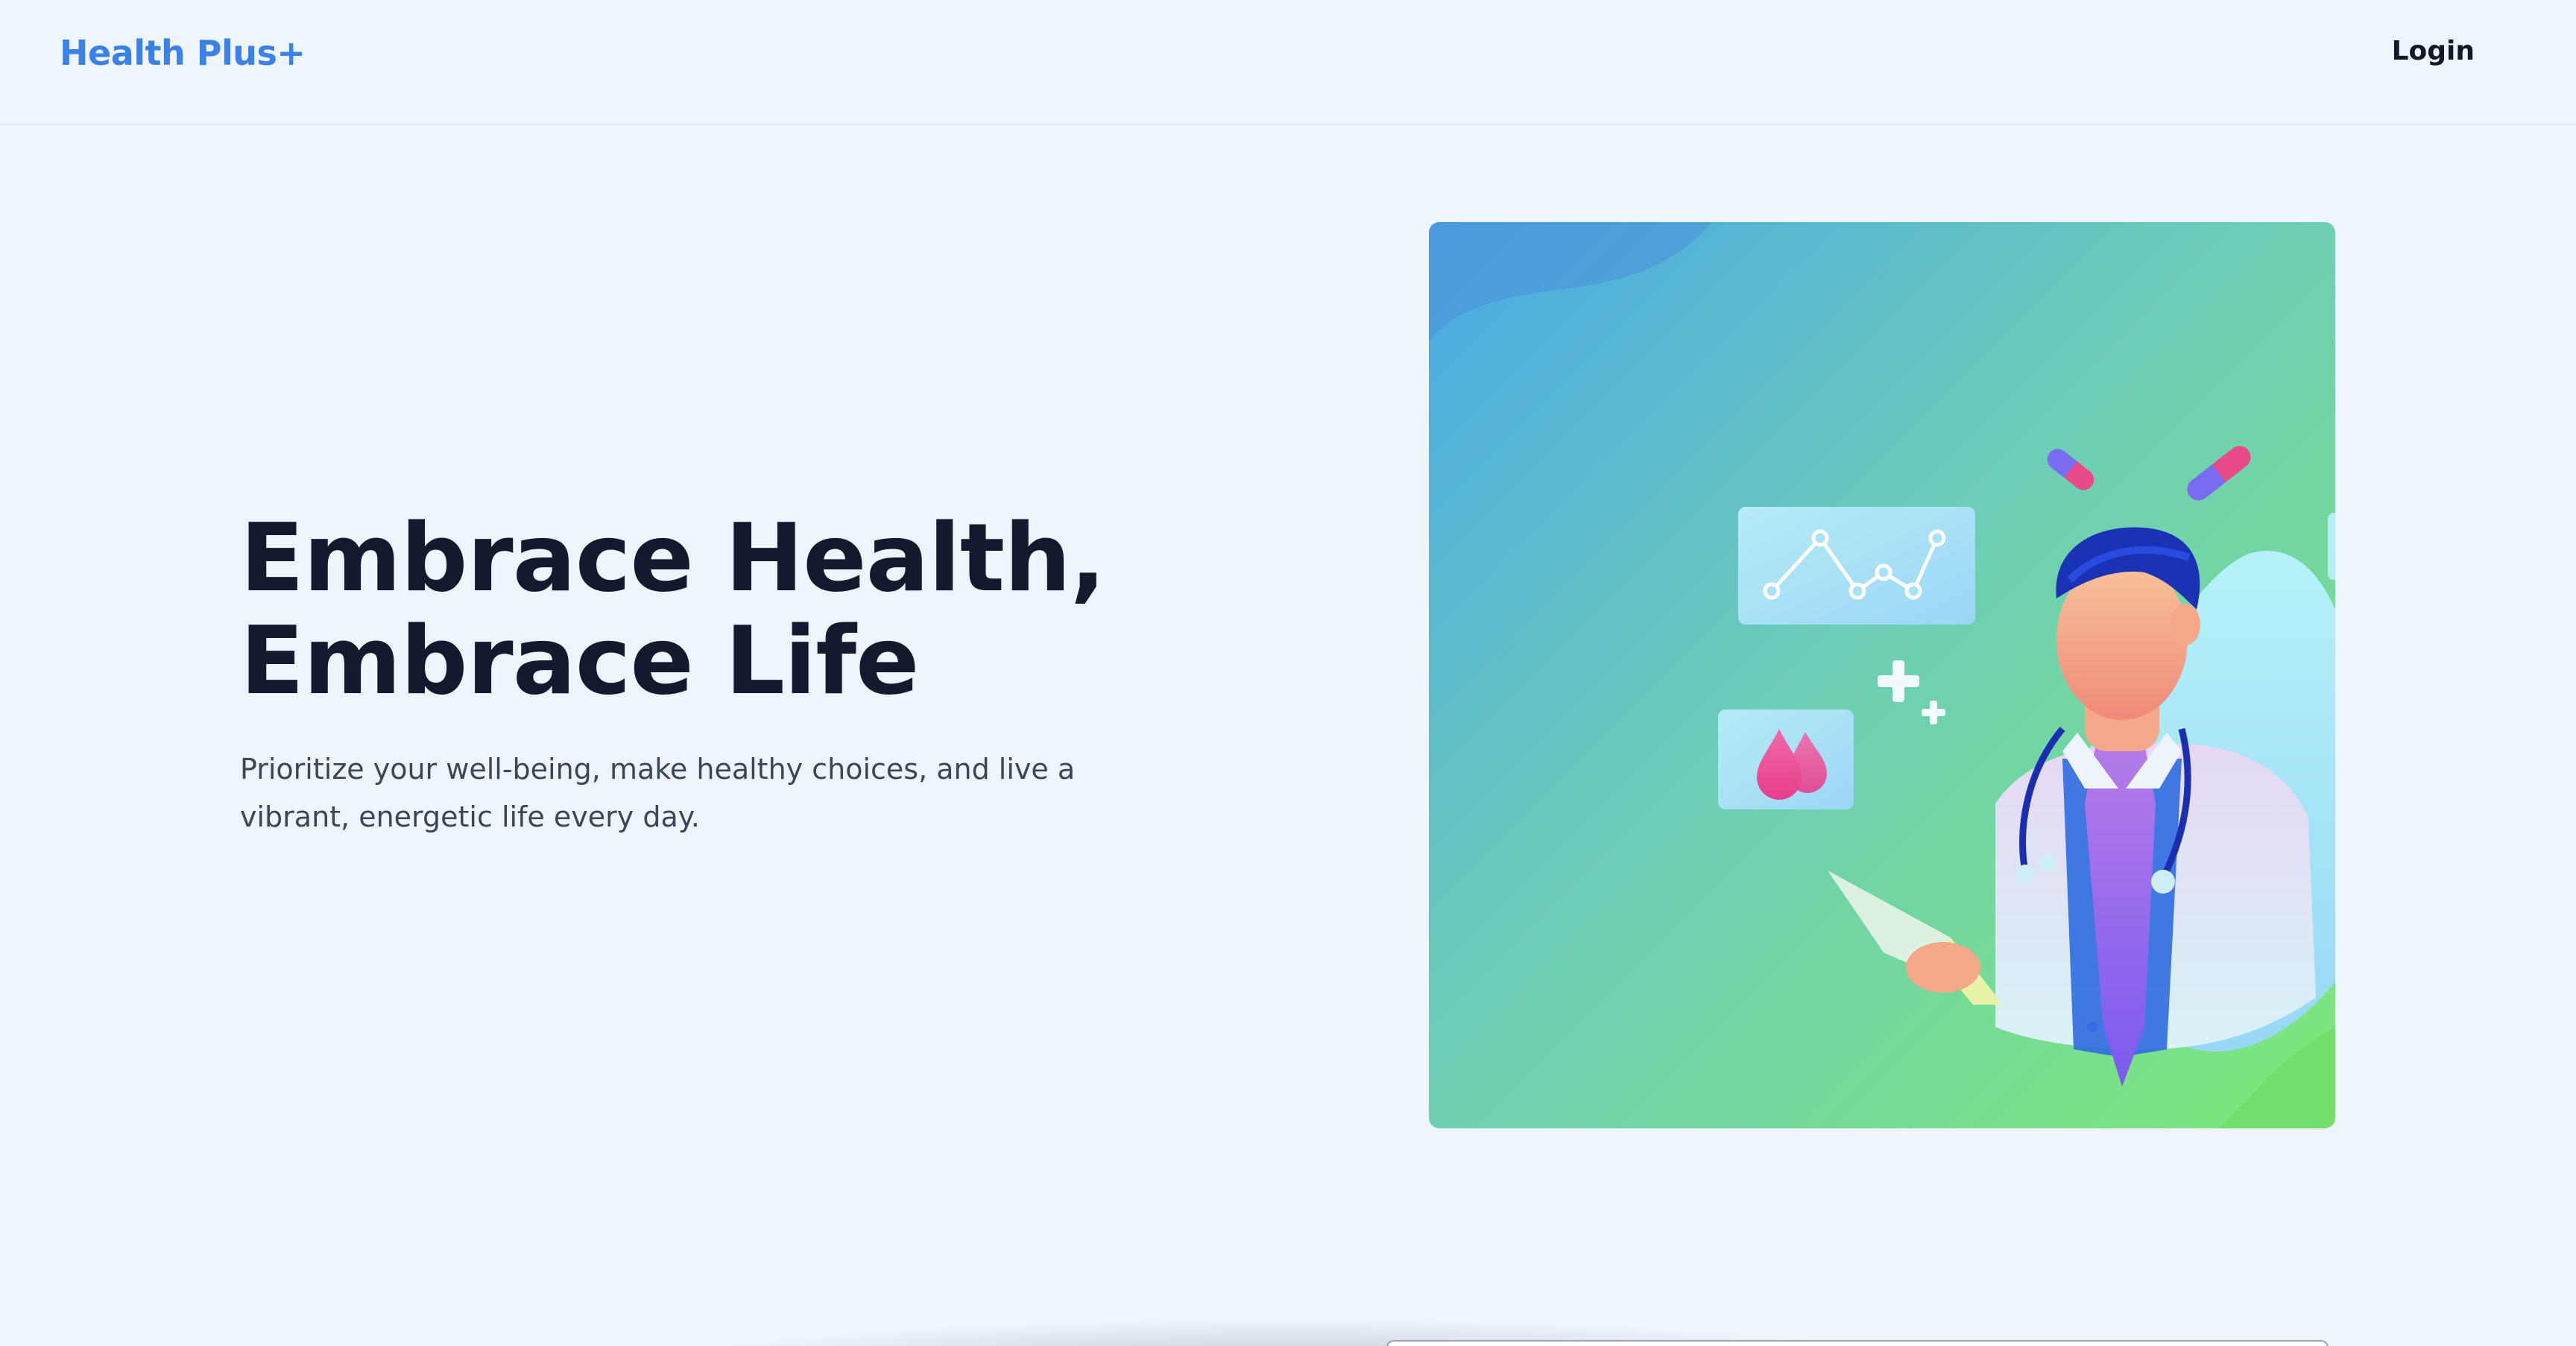  I want to click on card-edge, so click(2331, 546).